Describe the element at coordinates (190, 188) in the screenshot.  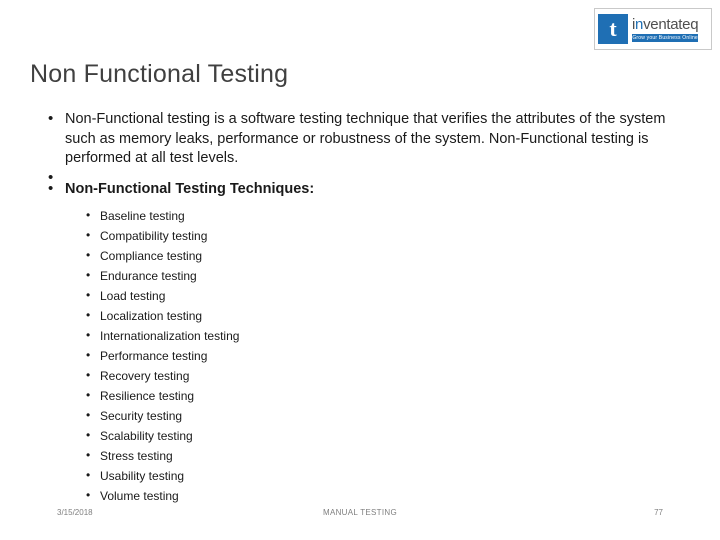
I see `bullet-techniques-heading-text: Non-Functional Testing Techniques:` at that location.